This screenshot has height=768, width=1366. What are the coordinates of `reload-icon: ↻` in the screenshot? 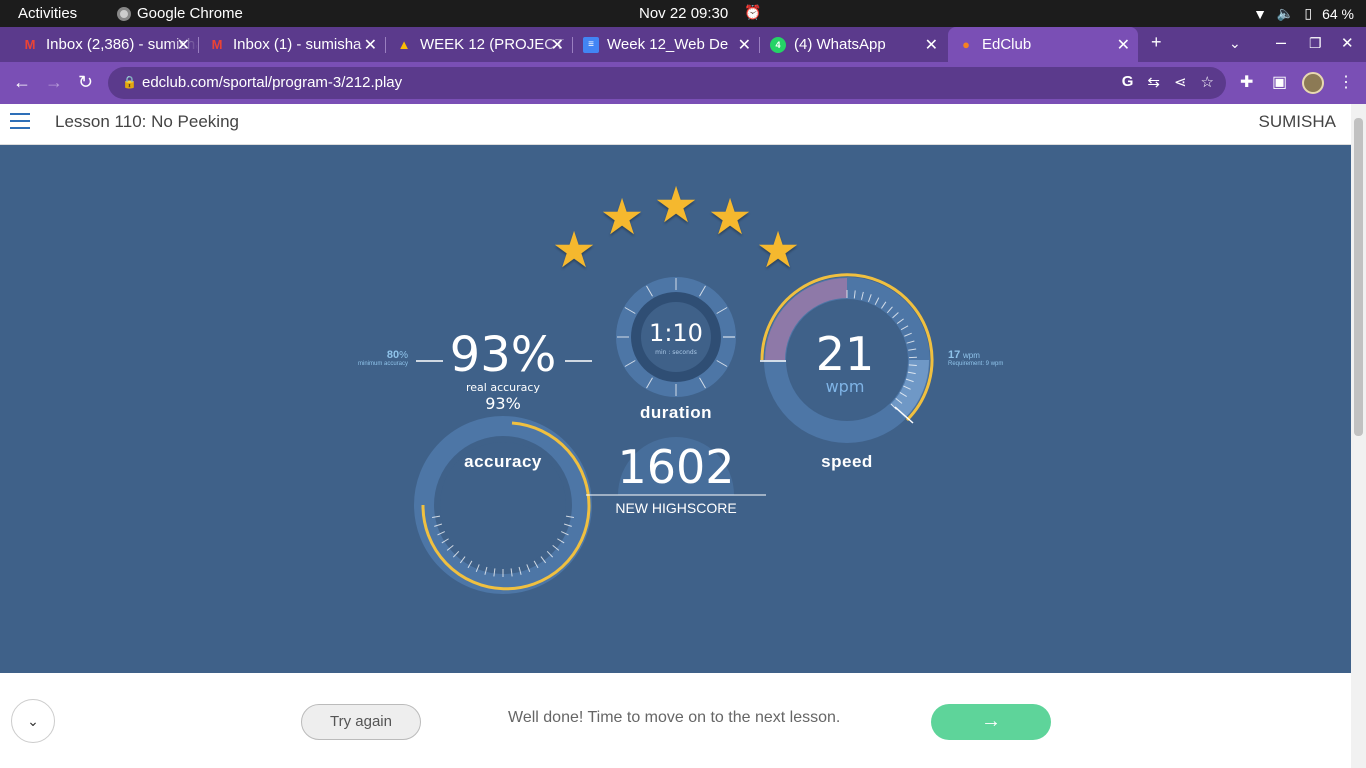 It's located at (85, 82).